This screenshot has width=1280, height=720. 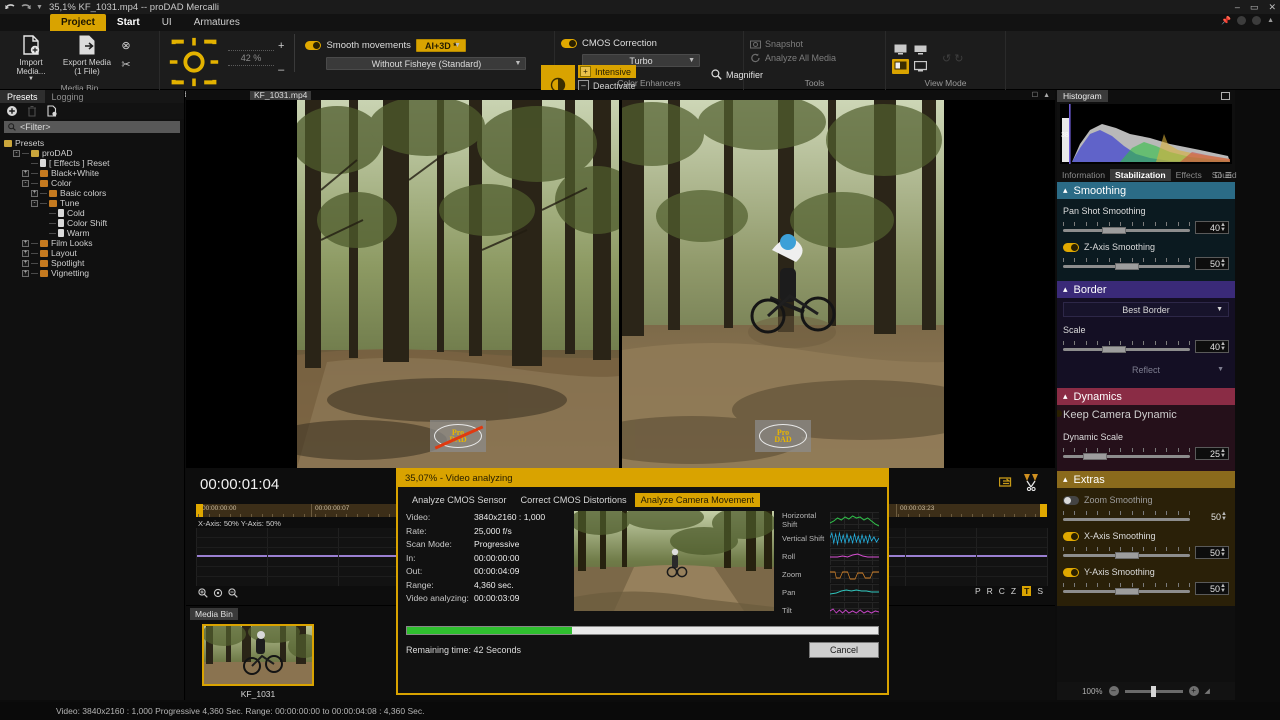 What do you see at coordinates (900, 49) in the screenshot?
I see `view-mode-single` at bounding box center [900, 49].